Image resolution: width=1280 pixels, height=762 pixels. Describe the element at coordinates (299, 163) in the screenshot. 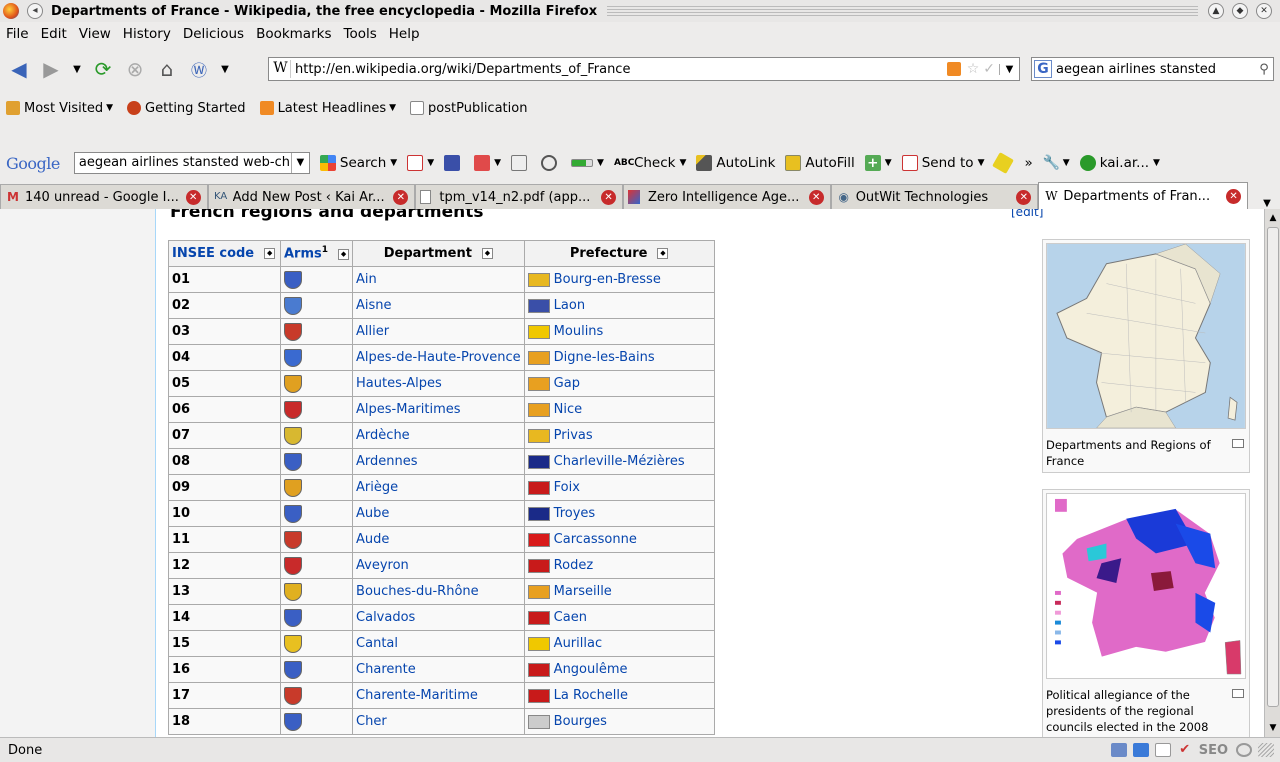

I see `dropdown-icon: ▼` at that location.